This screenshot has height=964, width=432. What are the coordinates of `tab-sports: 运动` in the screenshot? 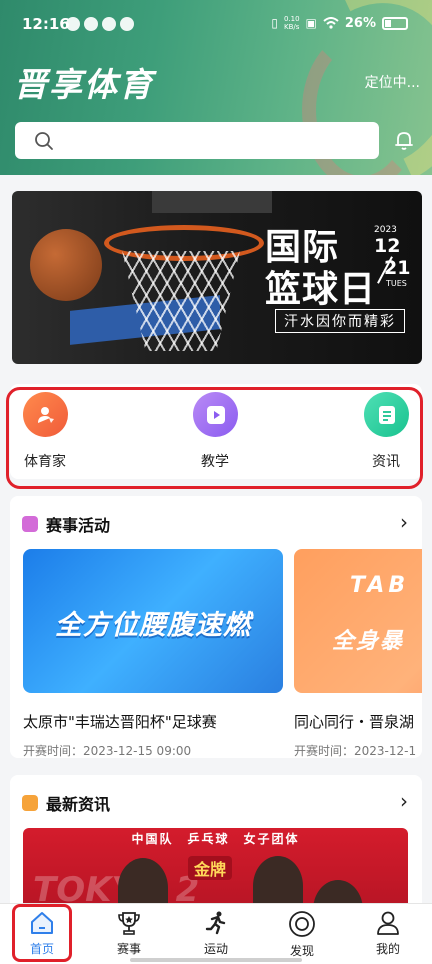 It's located at (216, 933).